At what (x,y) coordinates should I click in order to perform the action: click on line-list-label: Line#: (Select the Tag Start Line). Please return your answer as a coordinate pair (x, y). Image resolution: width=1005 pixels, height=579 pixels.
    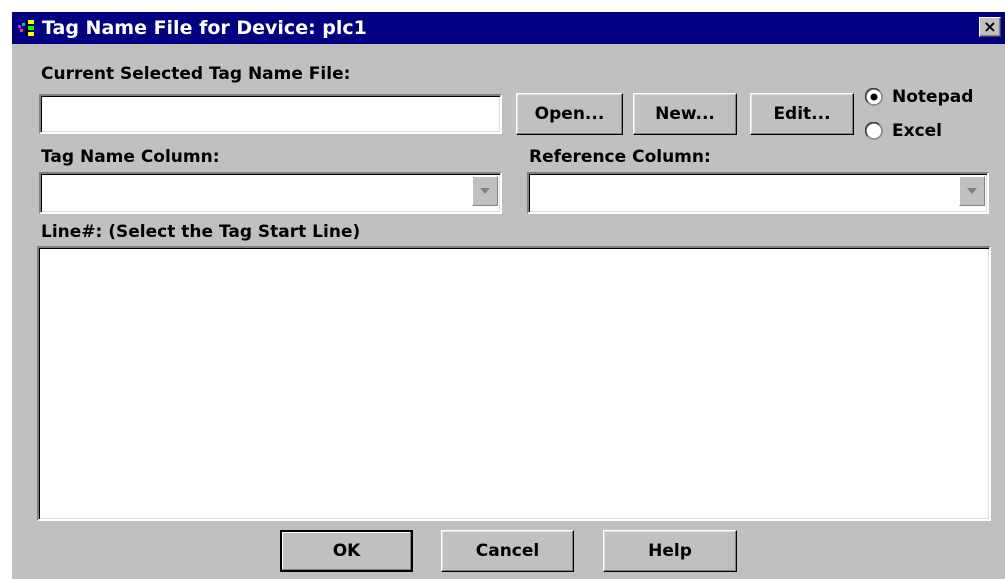
    Looking at the image, I should click on (201, 232).